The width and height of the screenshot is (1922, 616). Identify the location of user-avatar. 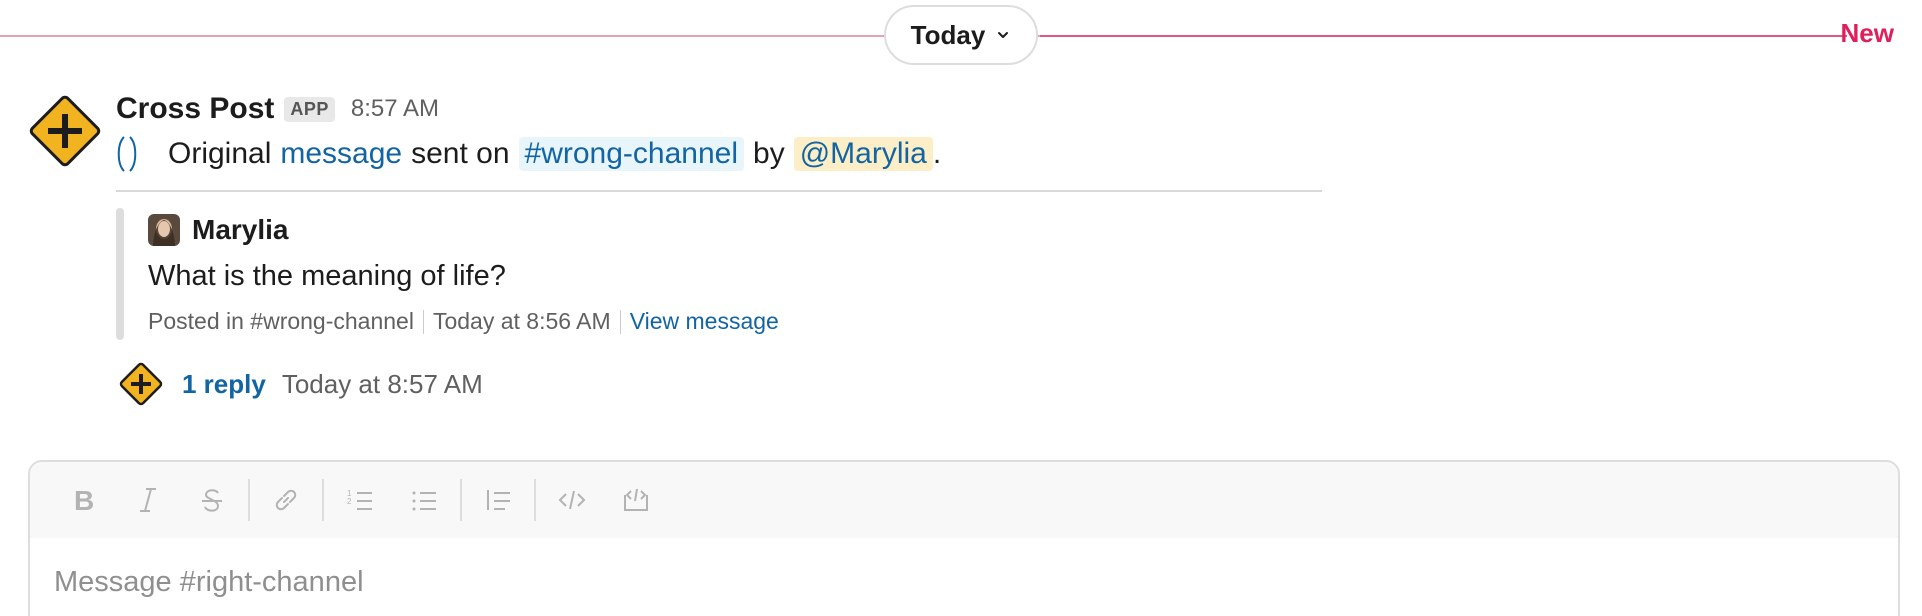
(164, 230).